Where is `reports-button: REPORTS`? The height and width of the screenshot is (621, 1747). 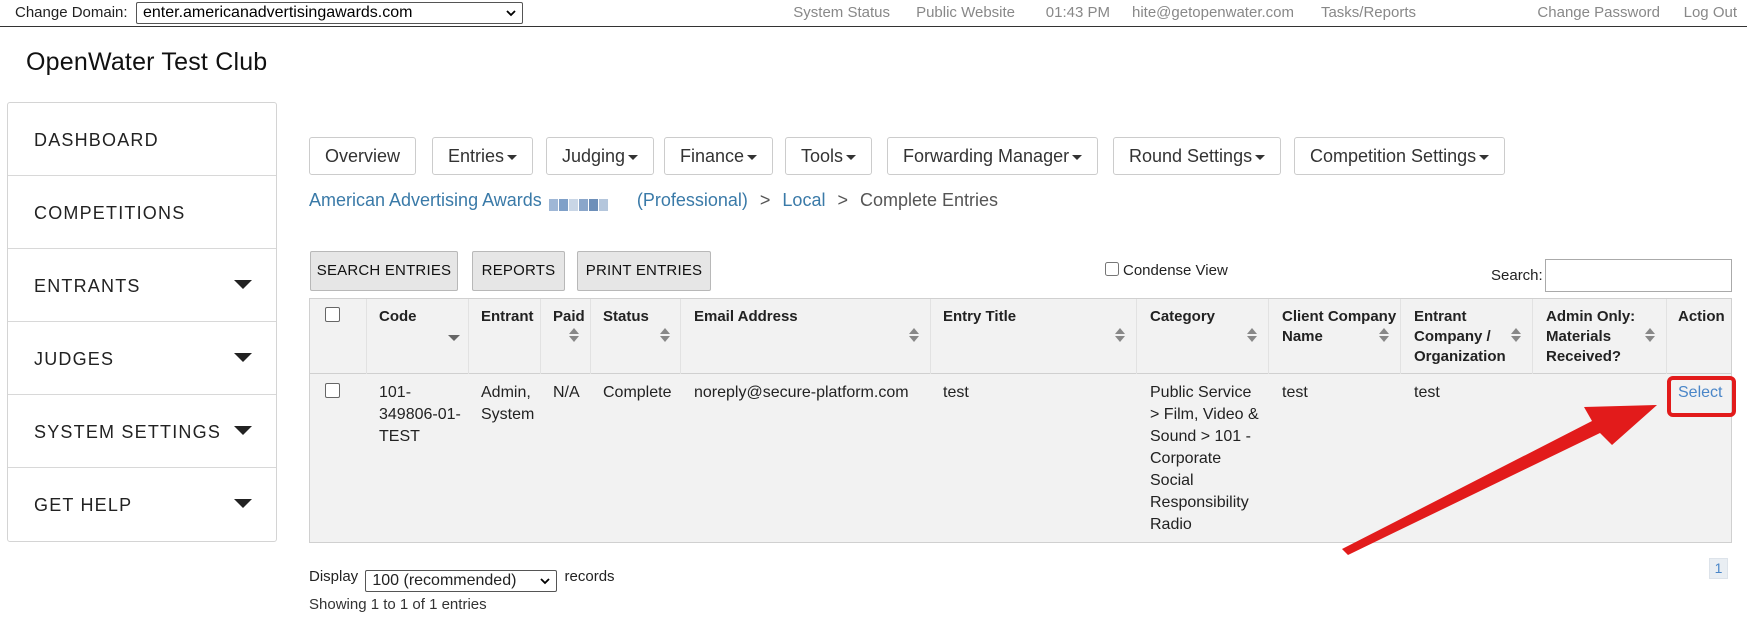
reports-button: REPORTS is located at coordinates (518, 271).